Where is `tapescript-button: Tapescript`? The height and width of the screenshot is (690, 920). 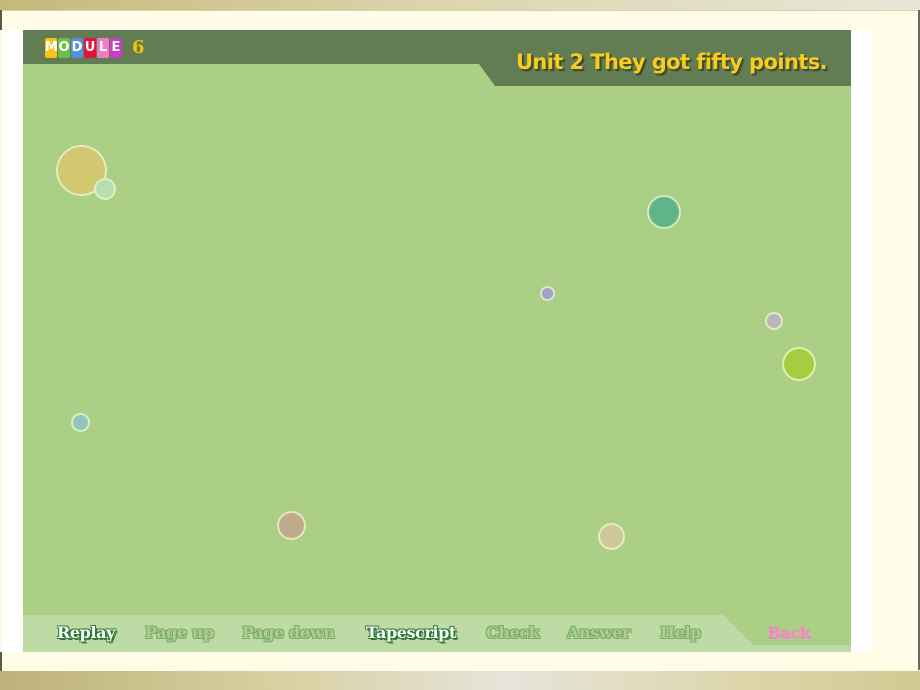 tapescript-button: Tapescript is located at coordinates (411, 632).